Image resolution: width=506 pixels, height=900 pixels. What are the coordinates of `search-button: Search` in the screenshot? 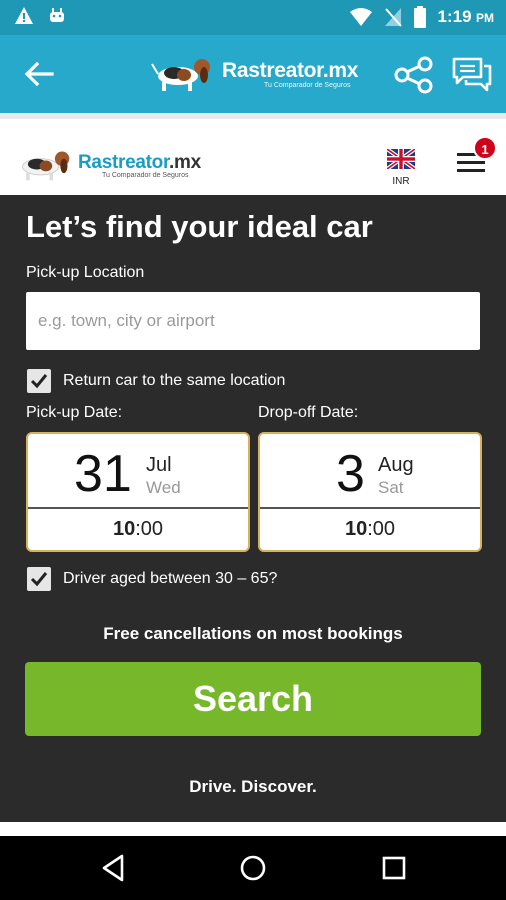 It's located at (253, 699).